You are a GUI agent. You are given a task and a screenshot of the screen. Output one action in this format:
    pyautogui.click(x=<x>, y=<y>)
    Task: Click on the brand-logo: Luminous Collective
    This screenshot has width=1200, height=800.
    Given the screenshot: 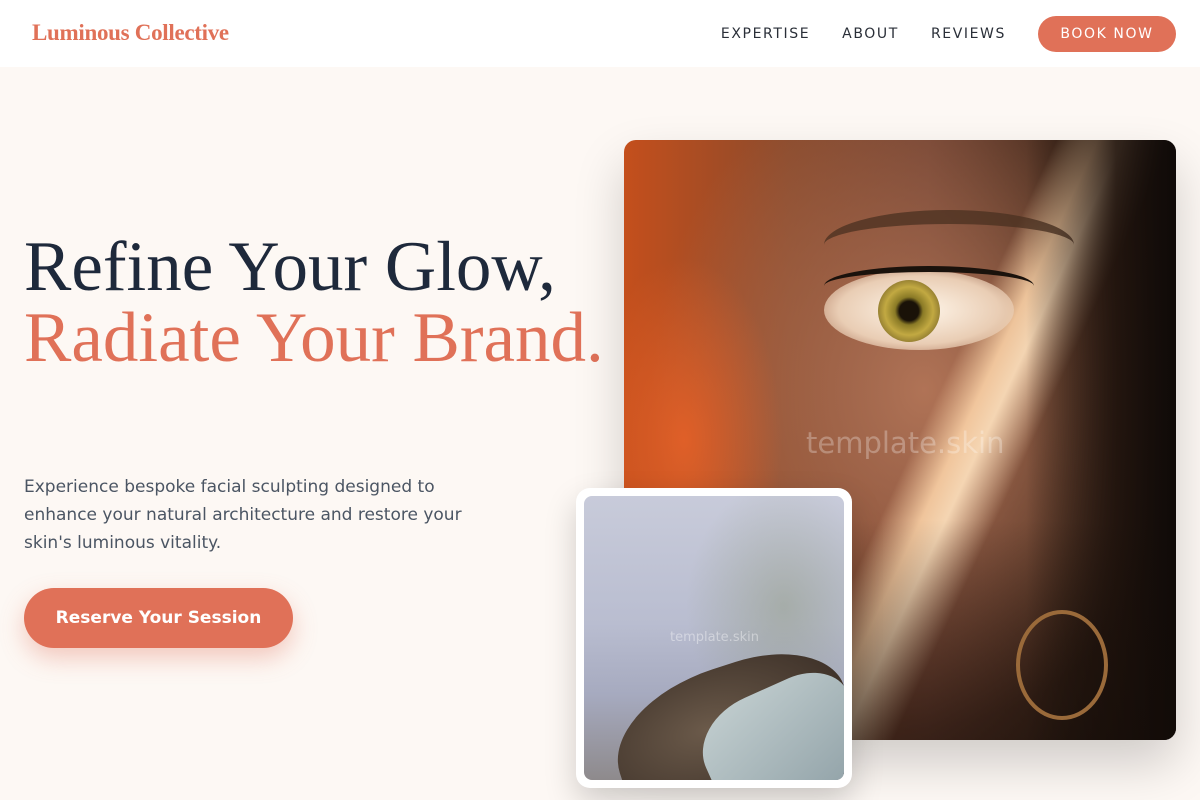 What is the action you would take?
    pyautogui.click(x=130, y=33)
    